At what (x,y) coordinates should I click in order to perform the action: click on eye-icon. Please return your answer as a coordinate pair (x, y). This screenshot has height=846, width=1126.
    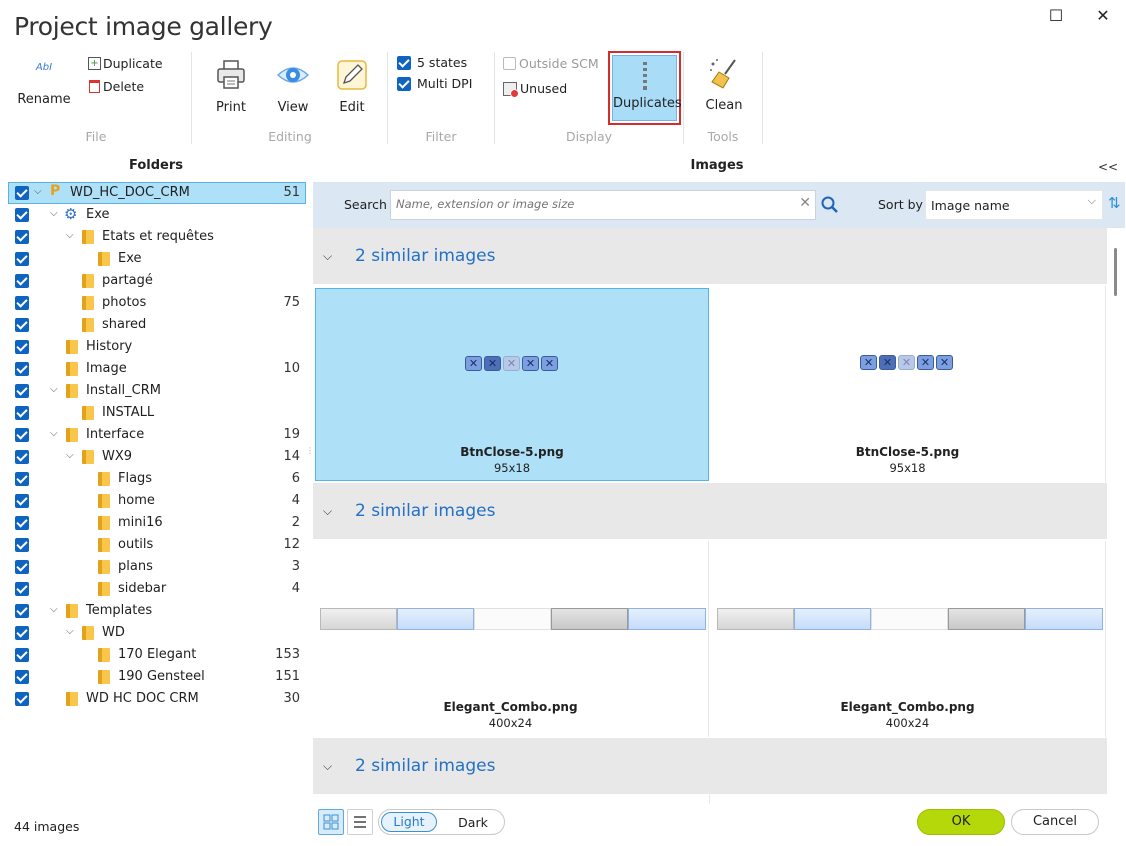
    Looking at the image, I should click on (293, 75).